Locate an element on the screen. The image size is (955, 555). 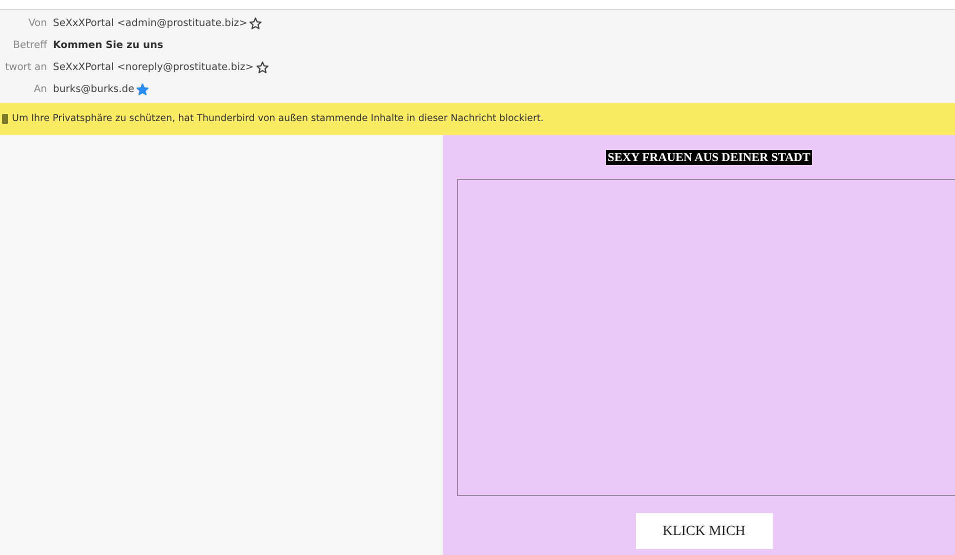
email-address: burks@burks.de is located at coordinates (93, 89).